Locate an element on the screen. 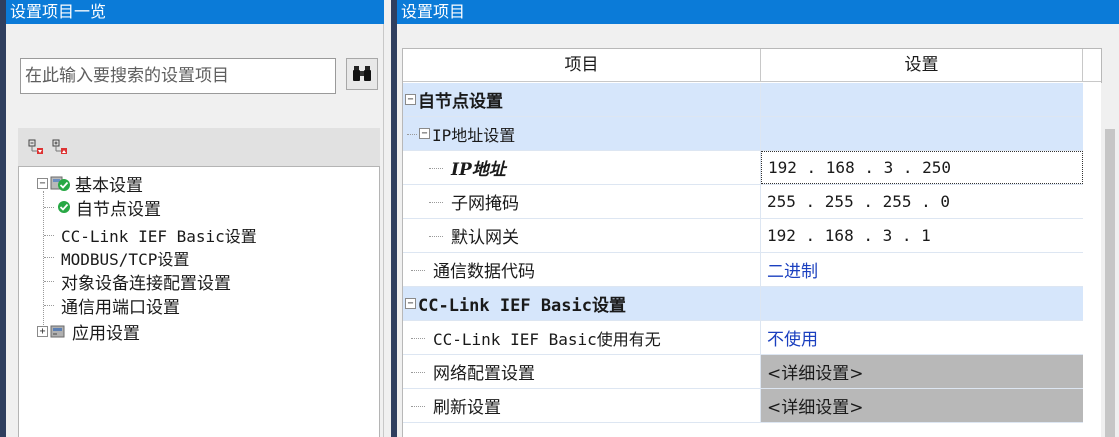 The image size is (1119, 437). grid-cell-item: 默认网关 is located at coordinates (582, 235).